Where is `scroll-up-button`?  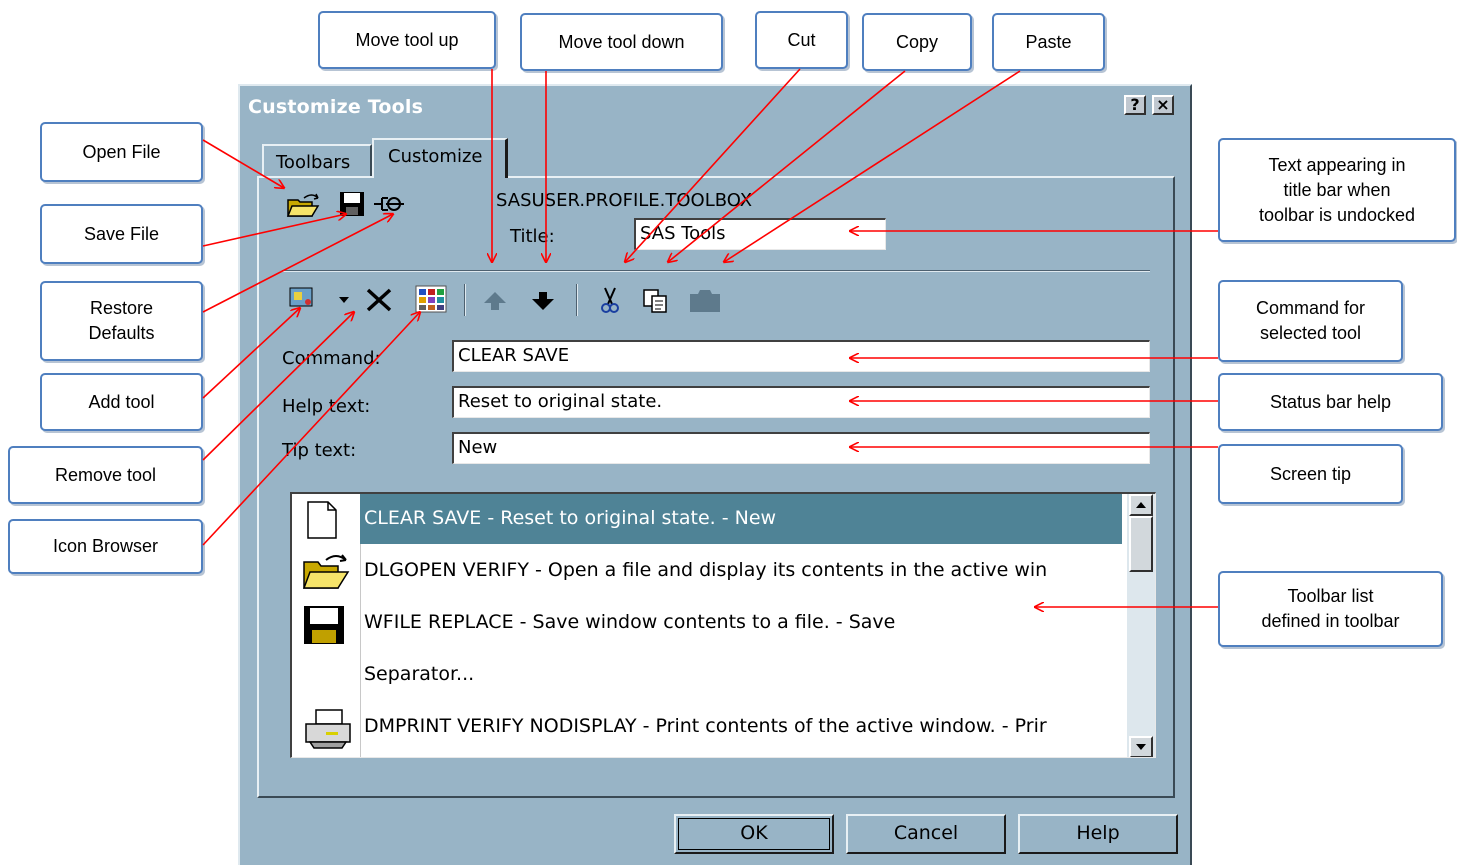 scroll-up-button is located at coordinates (1141, 505).